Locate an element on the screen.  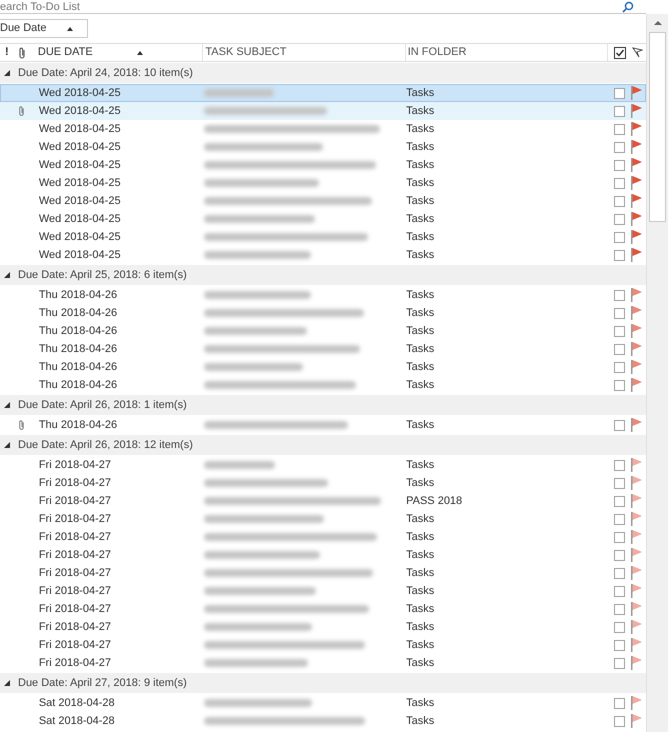
column-header: TASK SUBJECT is located at coordinates (245, 52).